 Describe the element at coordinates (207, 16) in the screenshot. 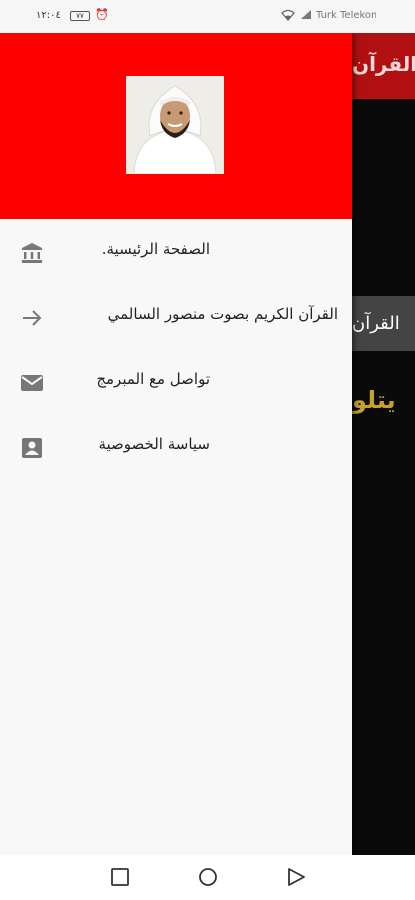

I see `status-bar: ١٢:٠٤ ٧٧ ⏰ Turk Telekom` at that location.